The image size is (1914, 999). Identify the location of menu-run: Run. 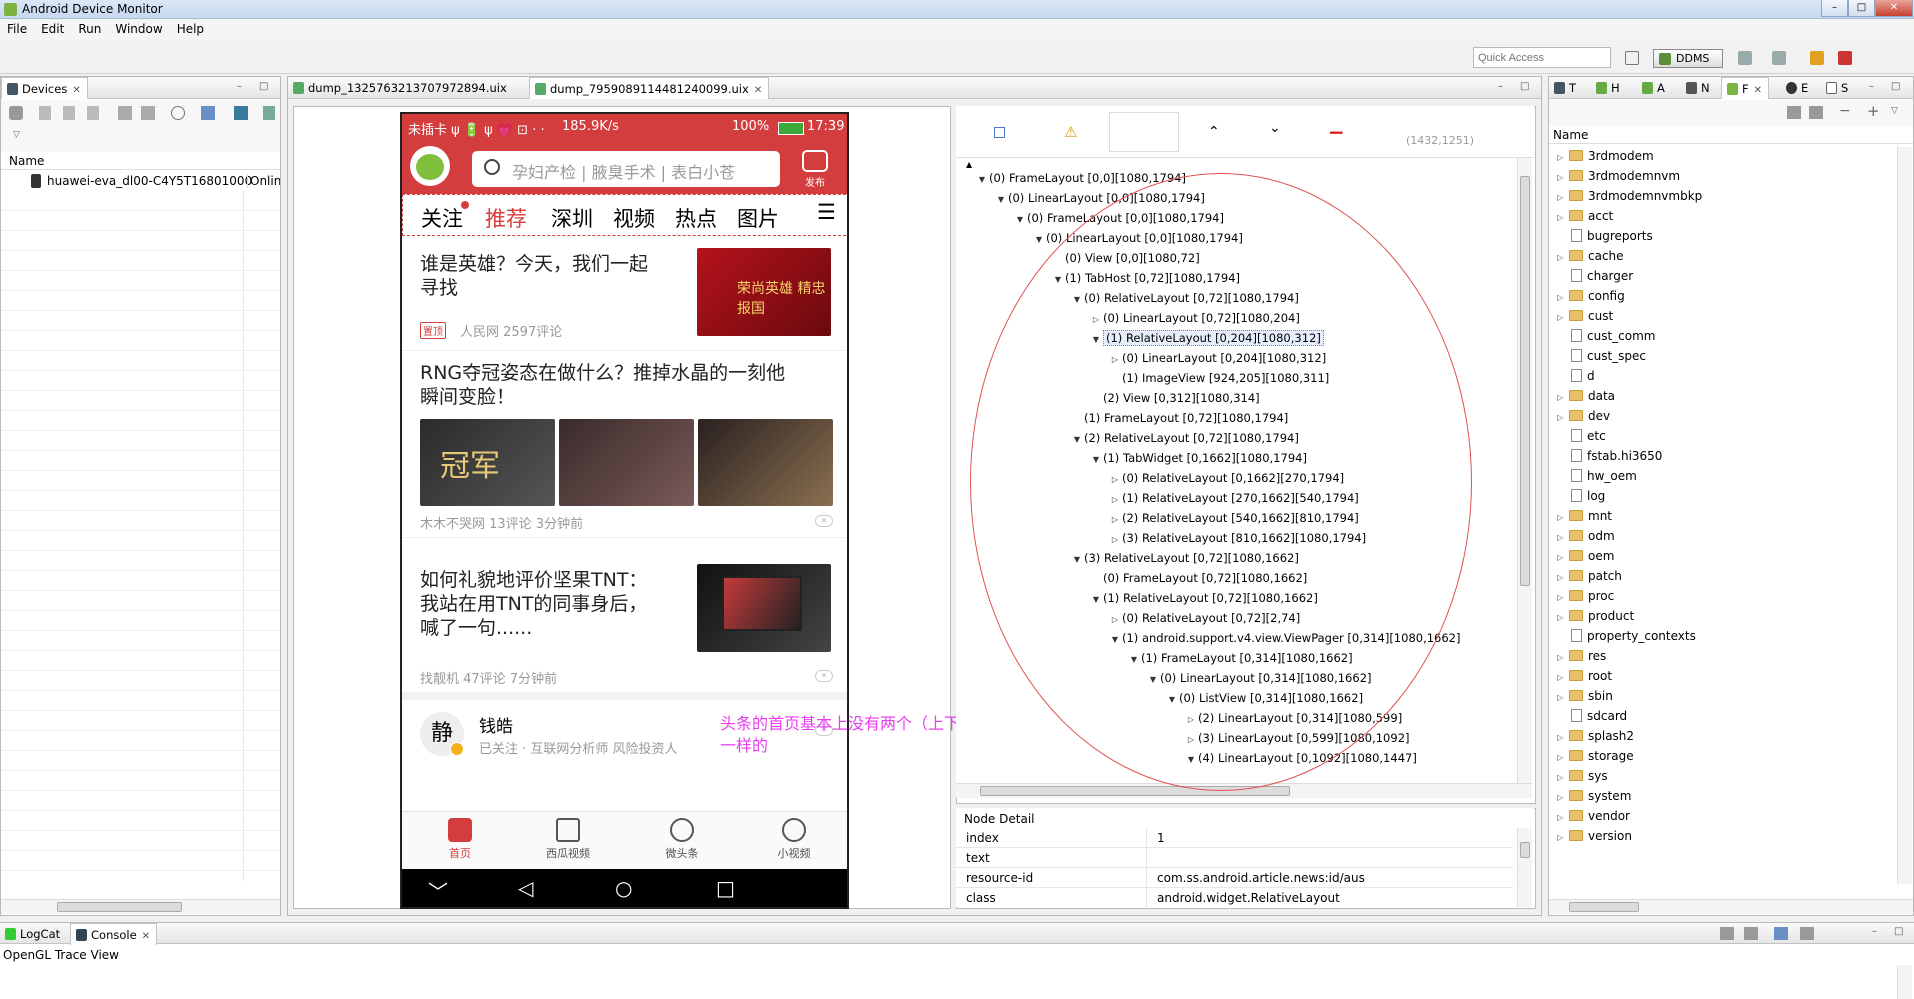
(89, 29).